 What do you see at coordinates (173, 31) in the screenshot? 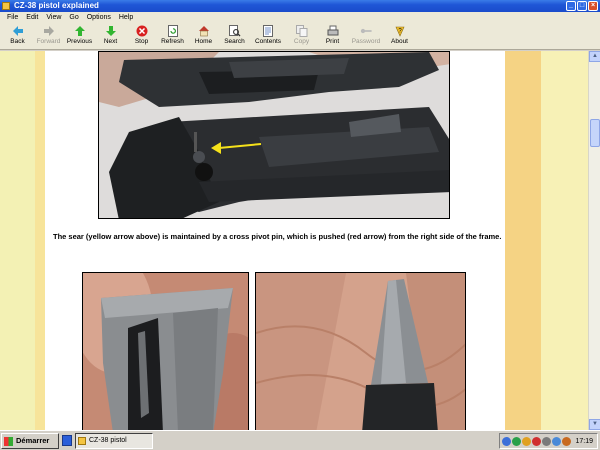
I see `refresh-icon` at bounding box center [173, 31].